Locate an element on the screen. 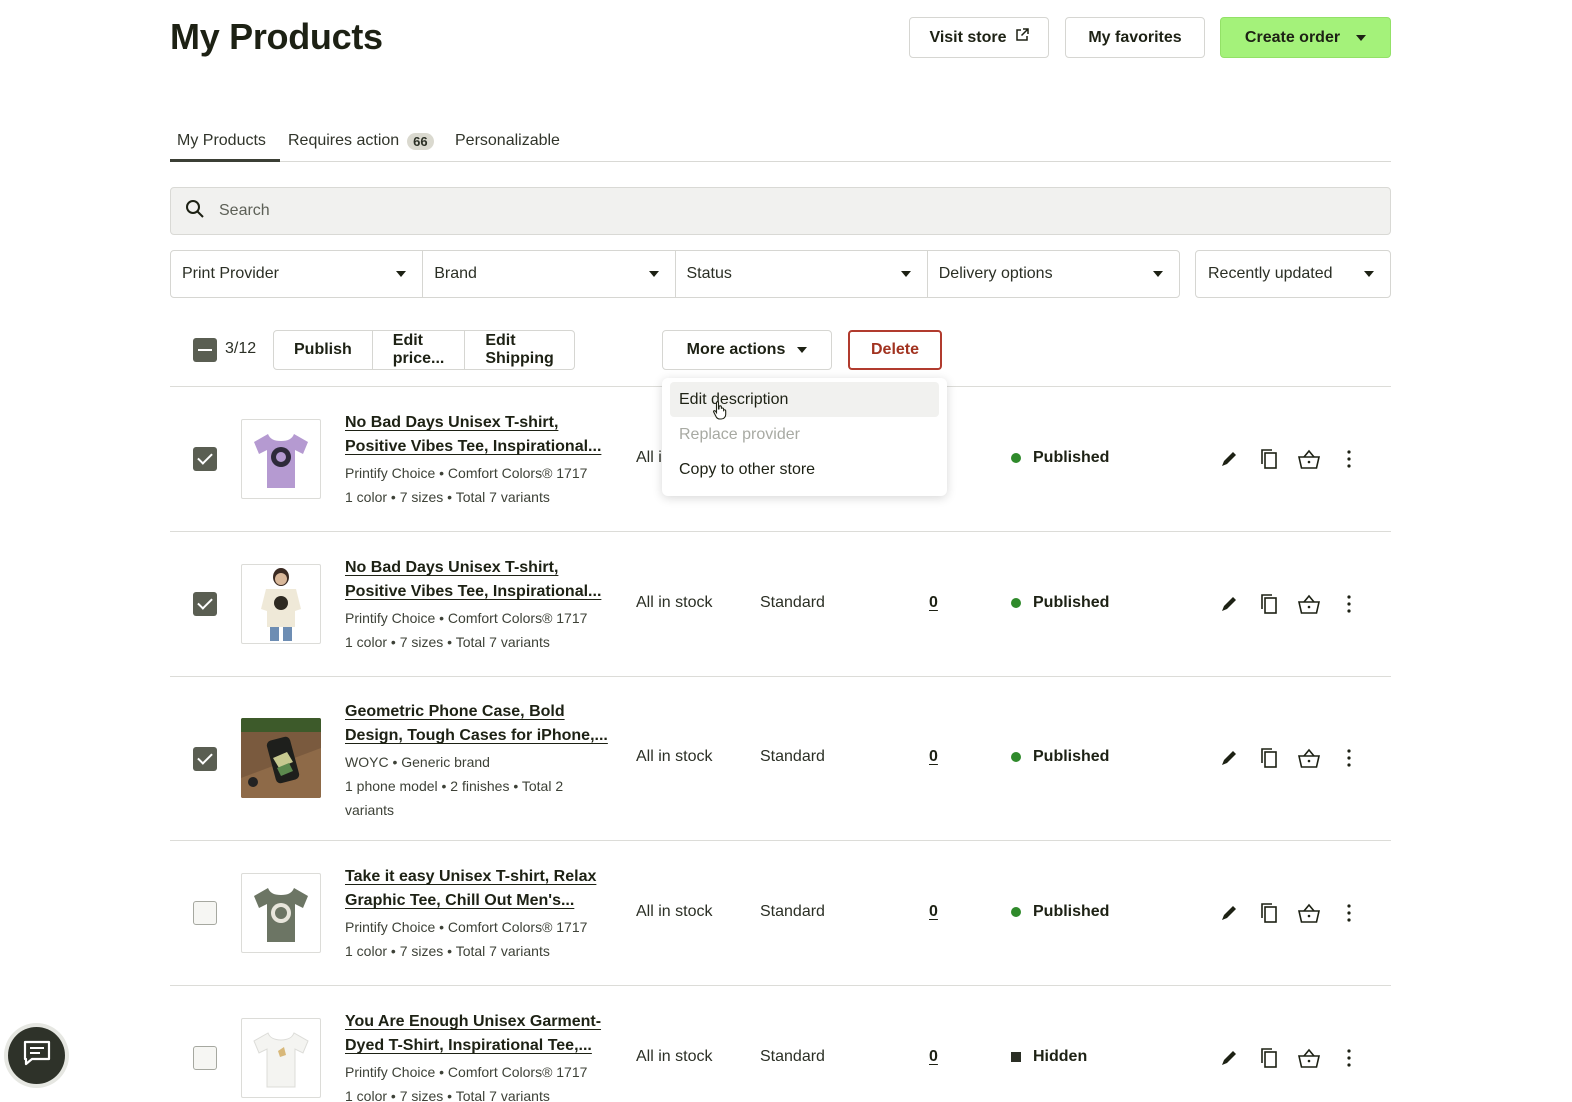 This screenshot has width=1572, height=1102. product-name-line: You Are Enough Unisex Garment- is located at coordinates (473, 1021).